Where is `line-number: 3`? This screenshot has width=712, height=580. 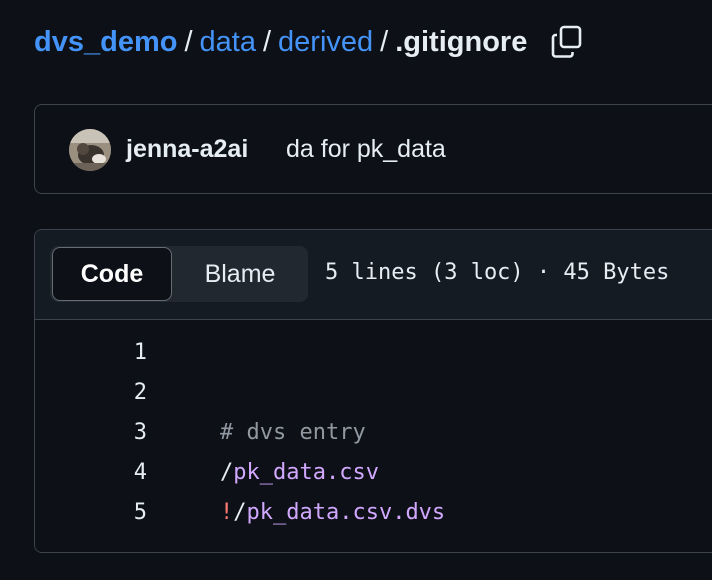
line-number: 3 is located at coordinates (91, 432).